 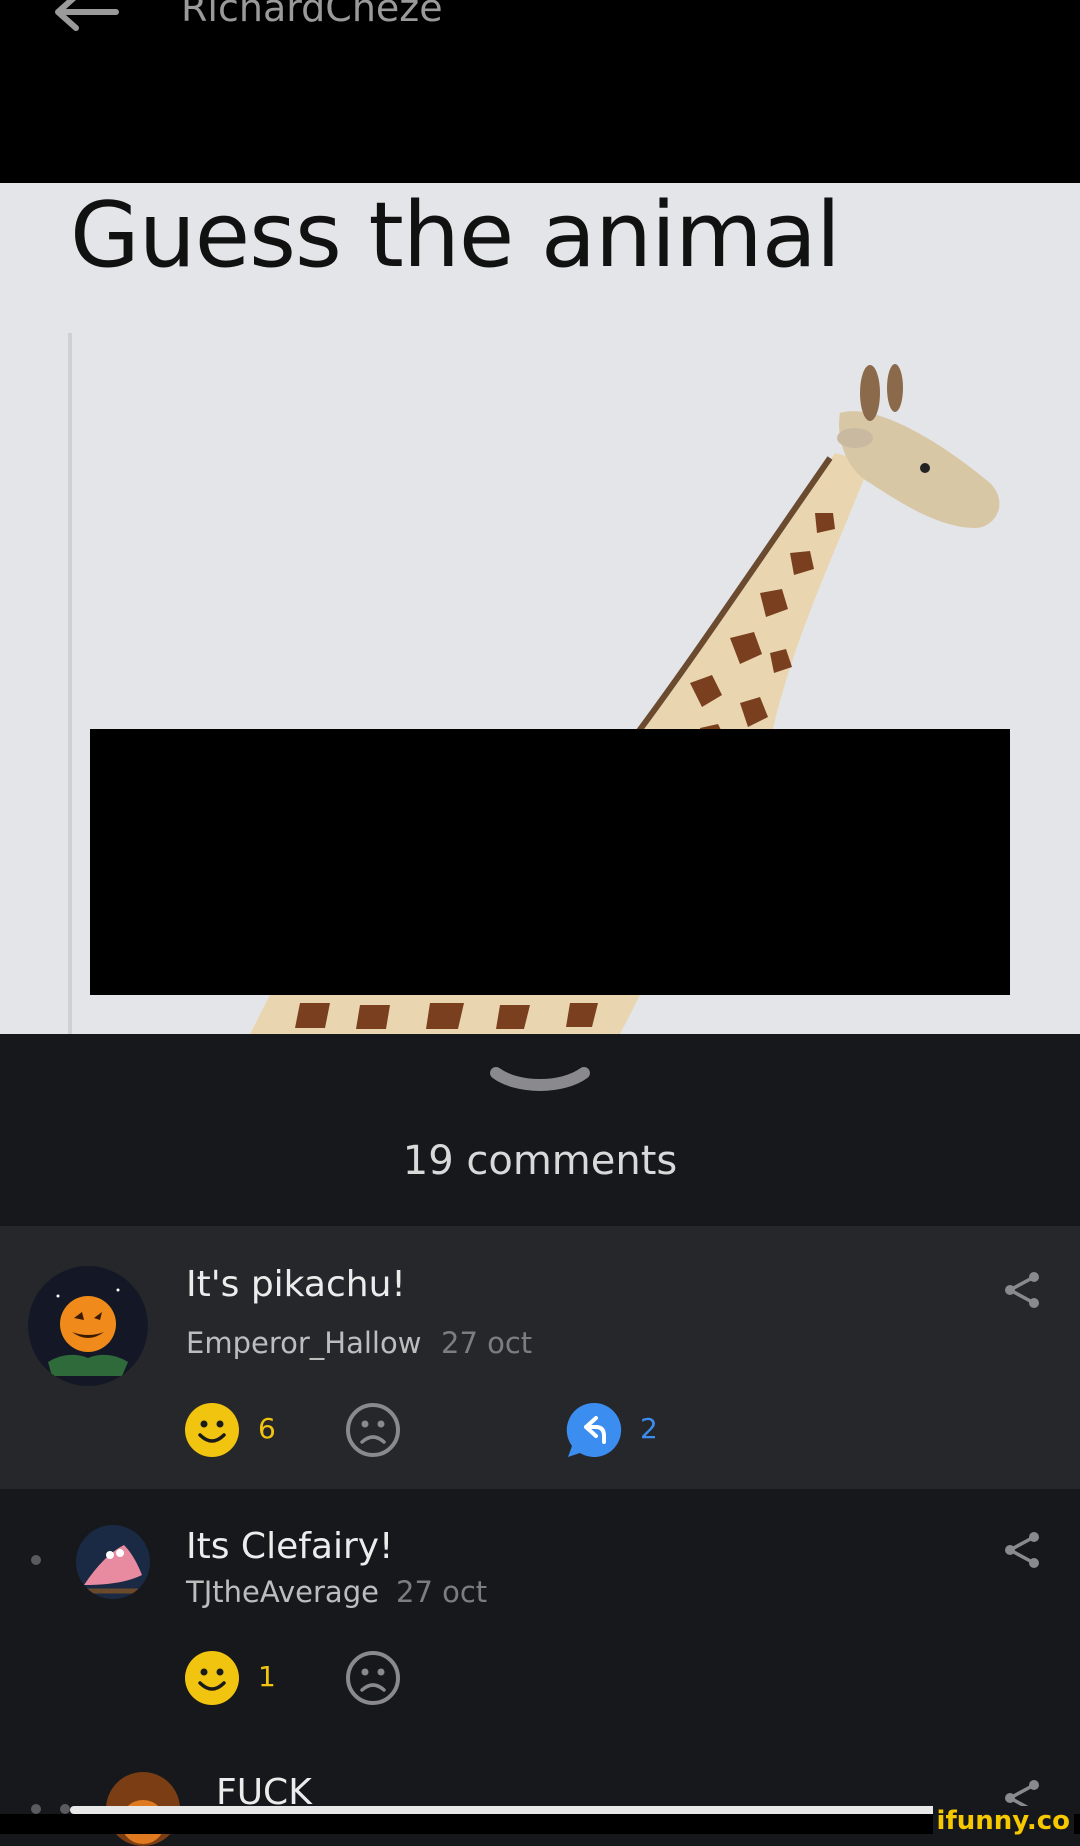 I want to click on comment-text: It's pikachu!, so click(x=296, y=1284).